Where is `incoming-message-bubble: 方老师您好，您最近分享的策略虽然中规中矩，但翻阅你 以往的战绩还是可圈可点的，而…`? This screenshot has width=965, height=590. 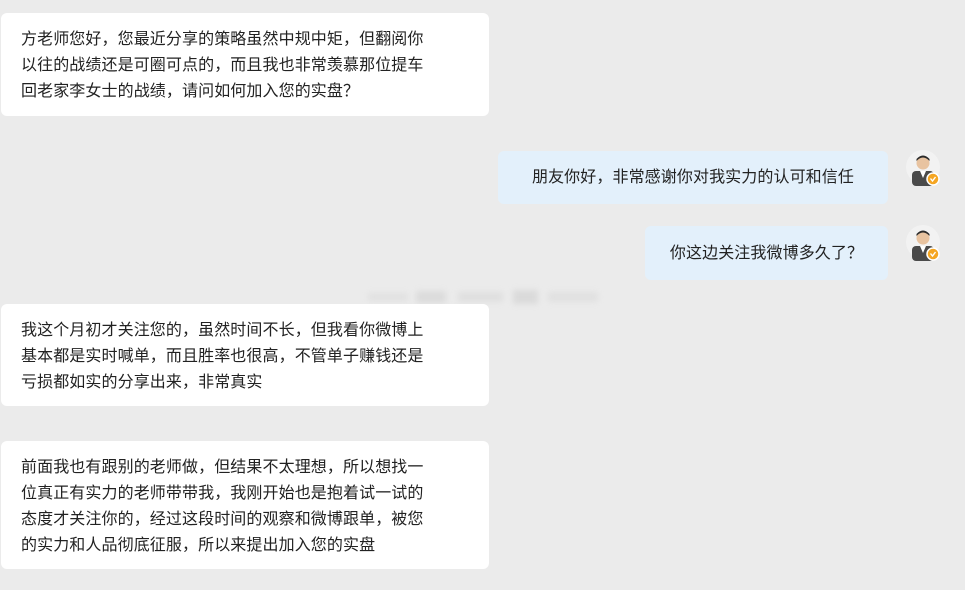 incoming-message-bubble: 方老师您好，您最近分享的策略虽然中规中矩，但翻阅你 以往的战绩还是可圈可点的，而… is located at coordinates (245, 64).